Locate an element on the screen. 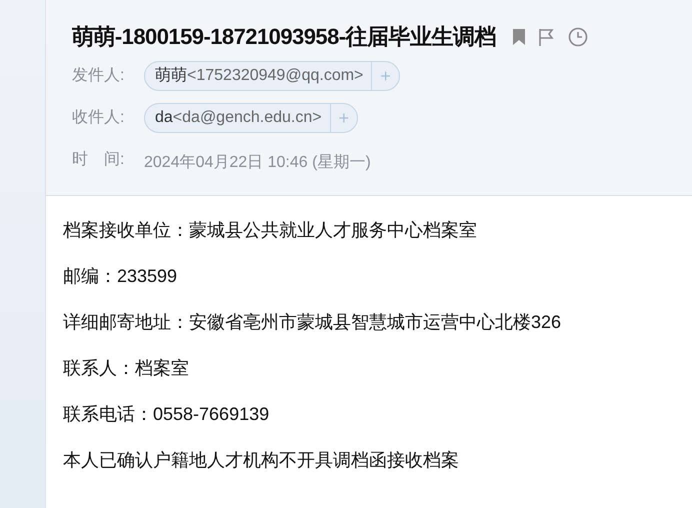 The image size is (692, 508). bookmark-icon is located at coordinates (519, 37).